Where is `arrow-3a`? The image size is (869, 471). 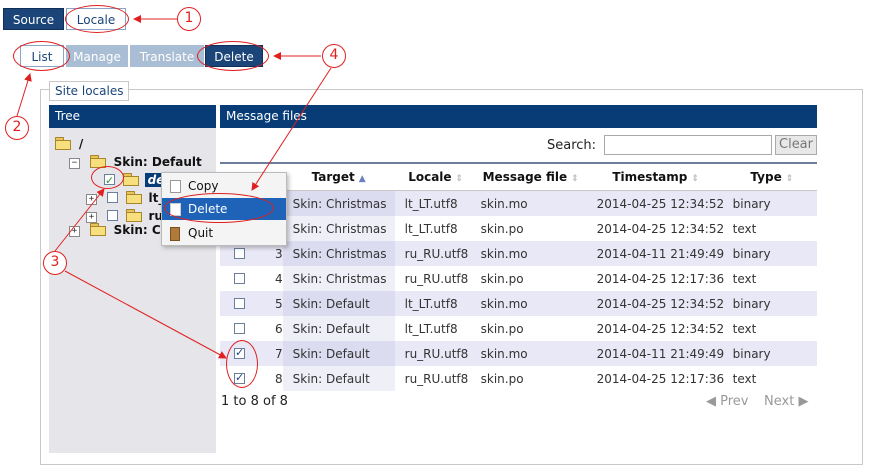
arrow-3a is located at coordinates (79, 220).